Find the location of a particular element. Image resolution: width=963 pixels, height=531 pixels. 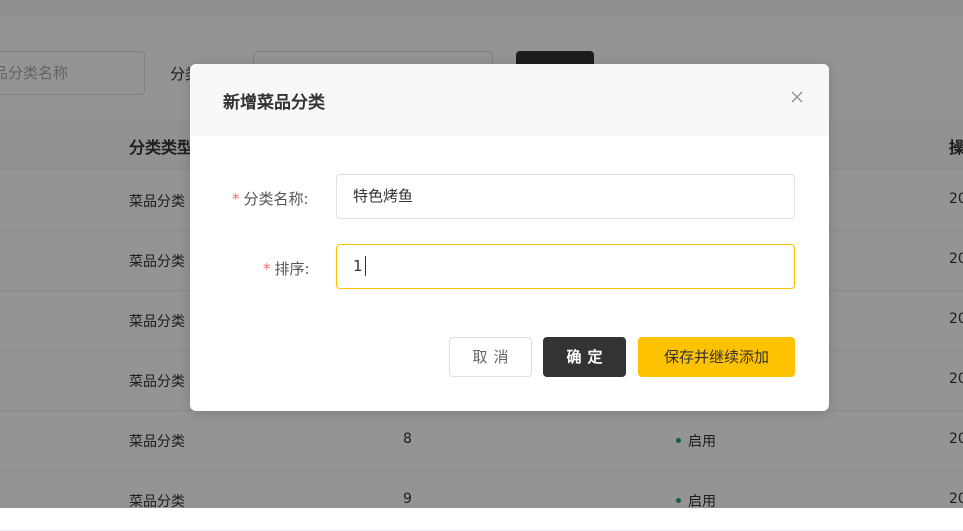

sort-label-text: 排序: is located at coordinates (292, 269).